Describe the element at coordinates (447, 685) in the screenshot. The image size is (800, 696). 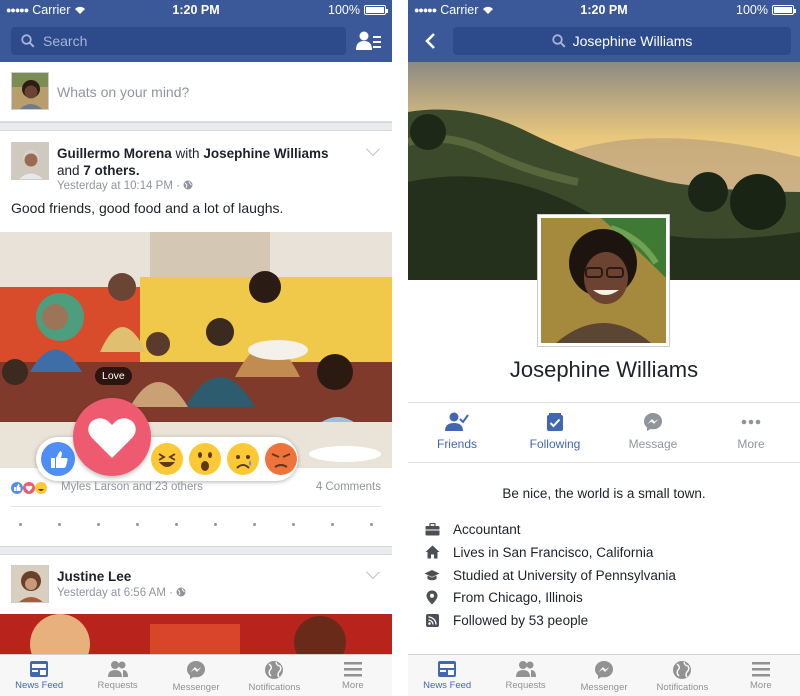
I see `tab-label: News Feed` at that location.